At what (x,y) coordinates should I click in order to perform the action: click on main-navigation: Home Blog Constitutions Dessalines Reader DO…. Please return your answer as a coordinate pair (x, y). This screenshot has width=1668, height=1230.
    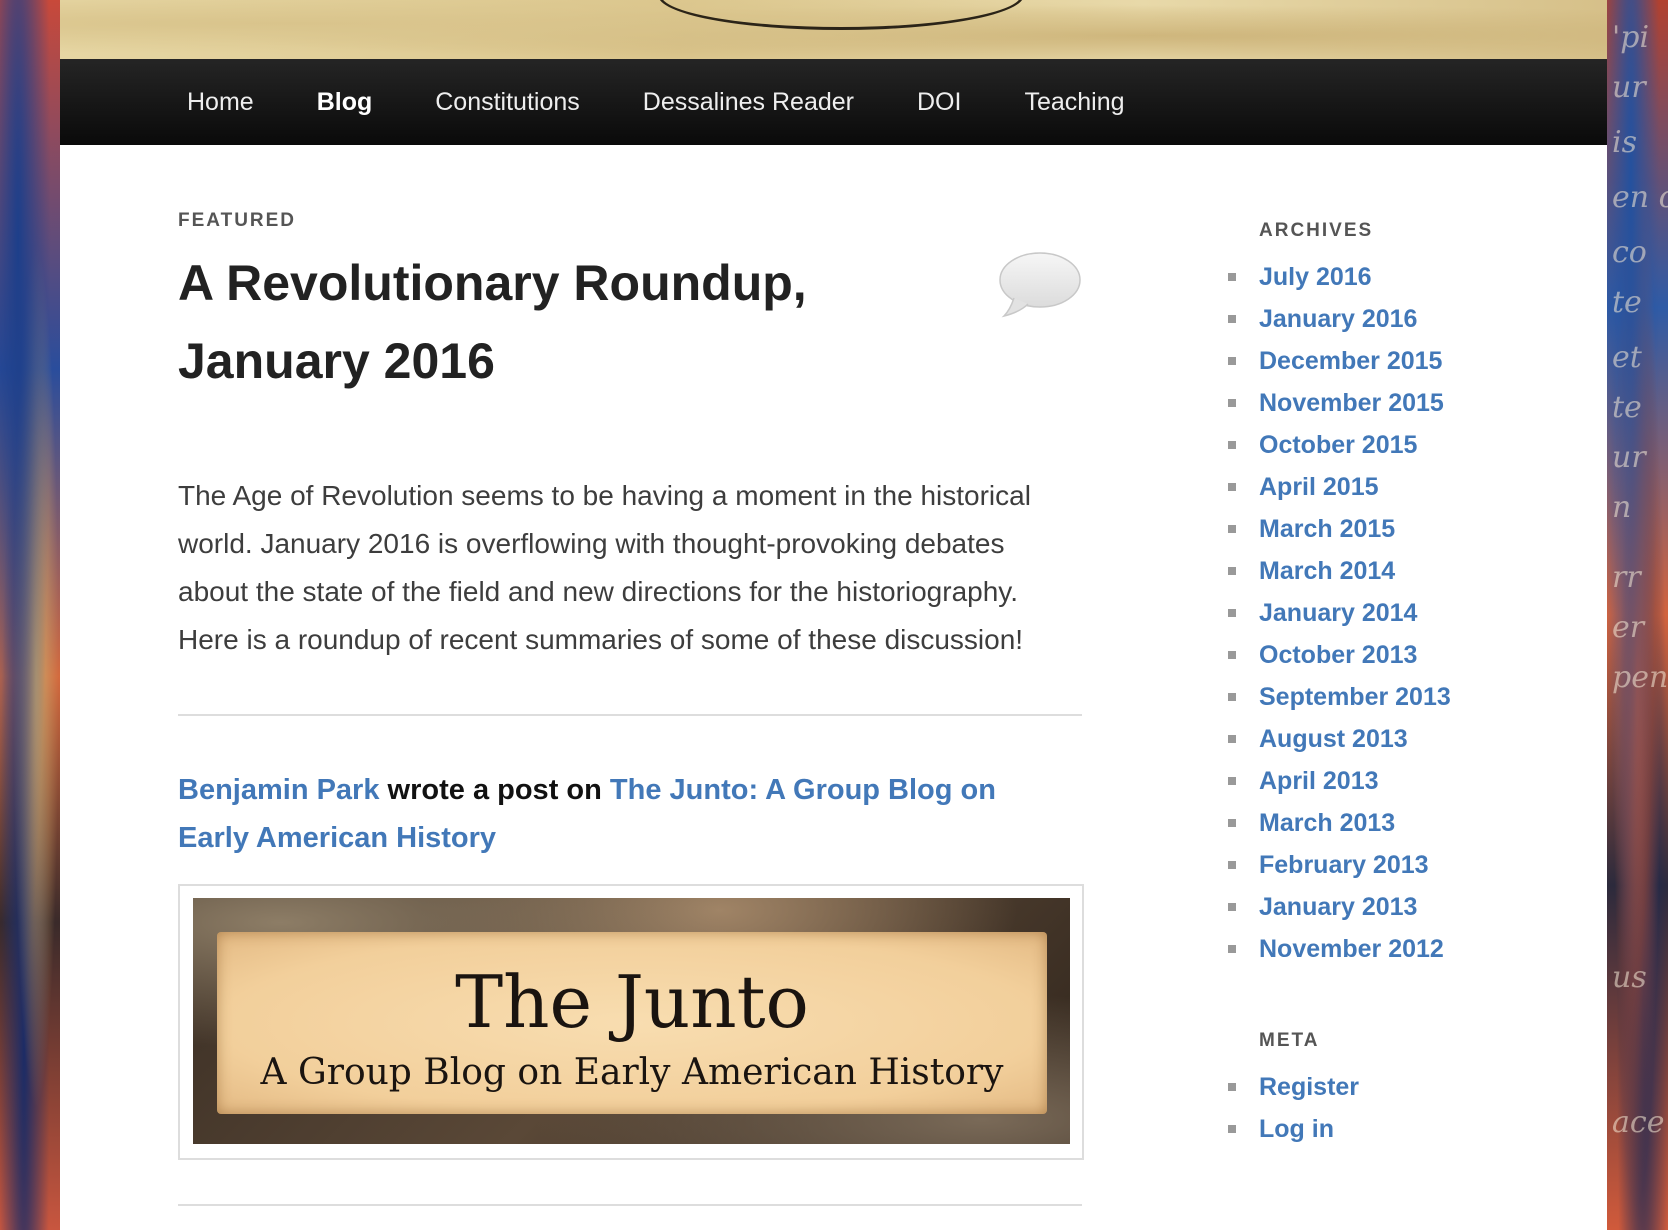
    Looking at the image, I should click on (833, 102).